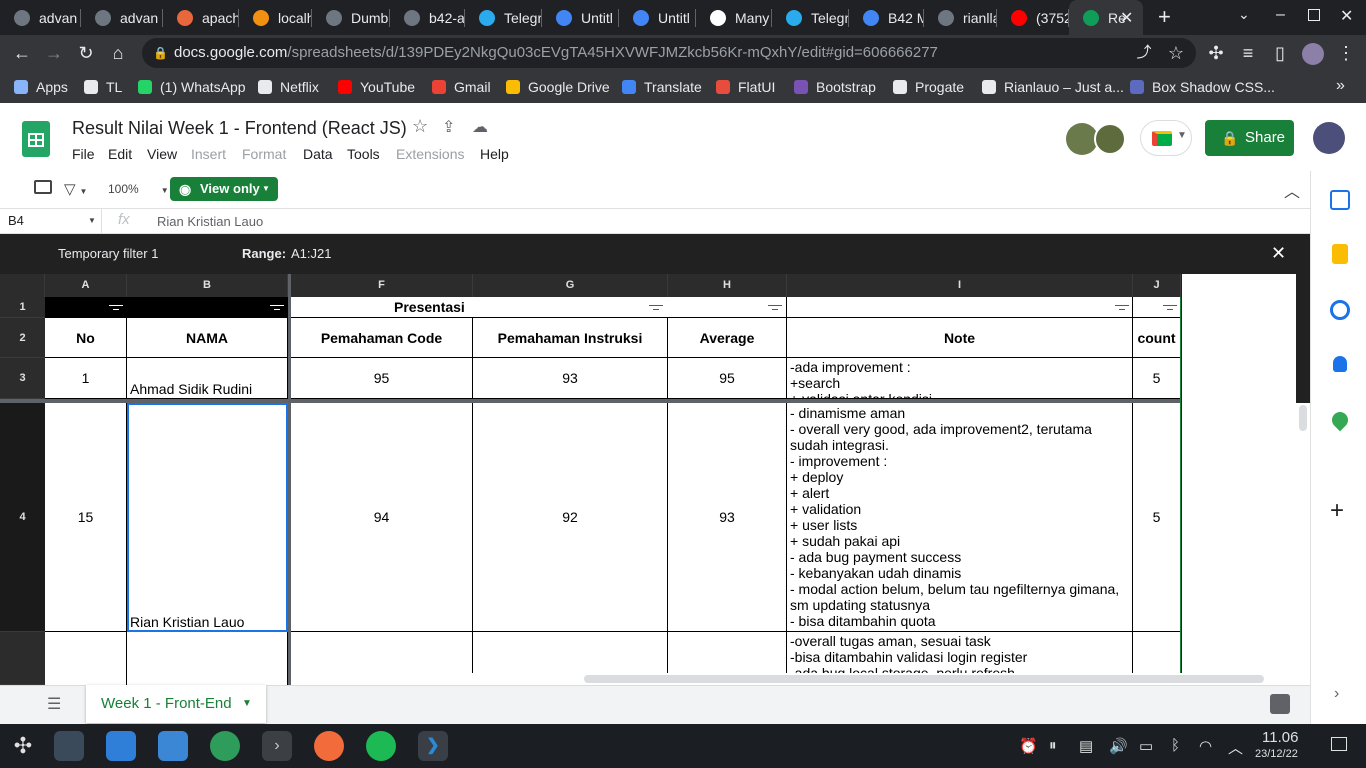 Image resolution: width=1366 pixels, height=768 pixels. I want to click on bookmark-item: FlatUI, so click(745, 87).